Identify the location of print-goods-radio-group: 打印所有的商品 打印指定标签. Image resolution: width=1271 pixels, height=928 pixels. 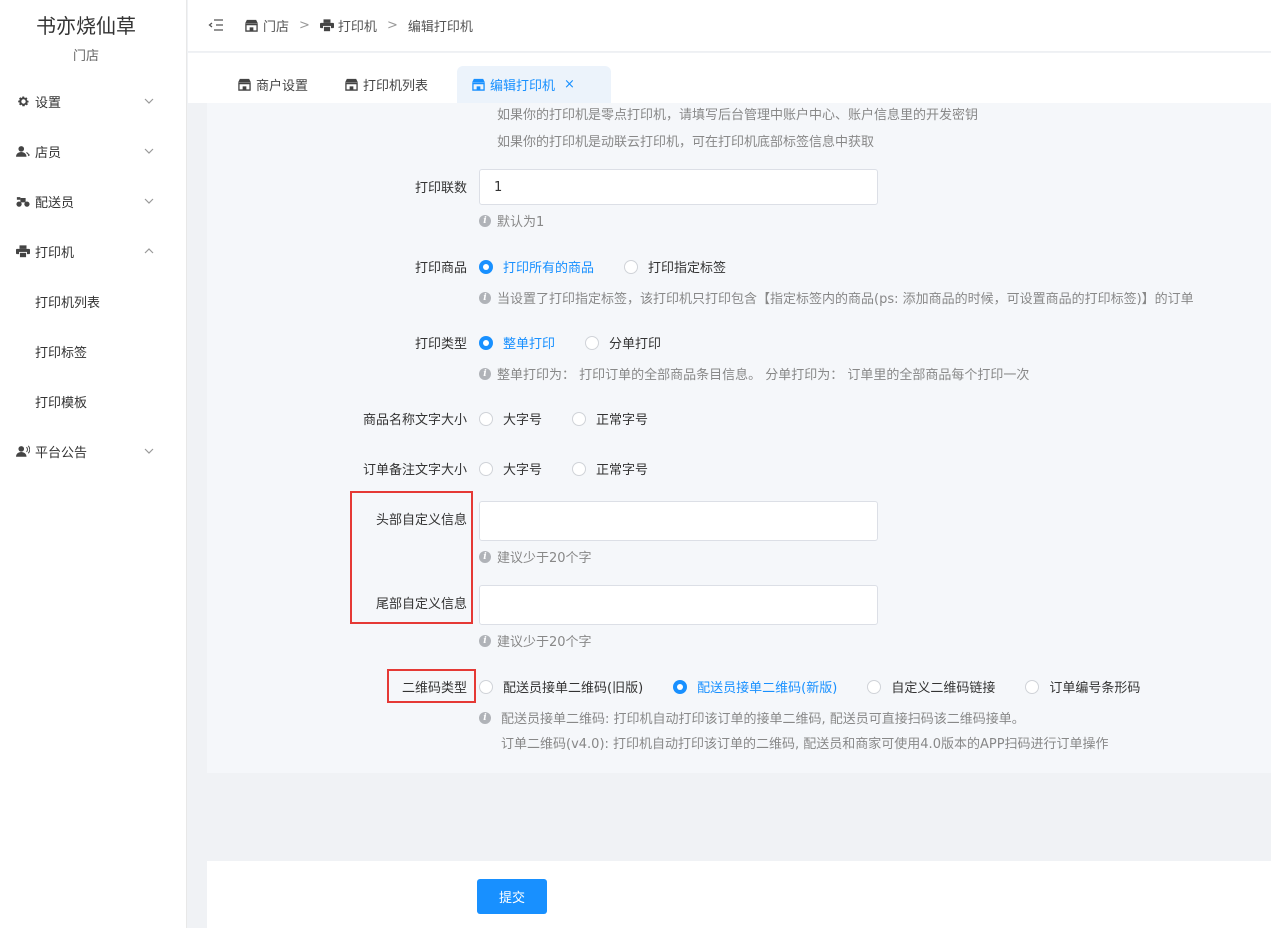
(602, 266).